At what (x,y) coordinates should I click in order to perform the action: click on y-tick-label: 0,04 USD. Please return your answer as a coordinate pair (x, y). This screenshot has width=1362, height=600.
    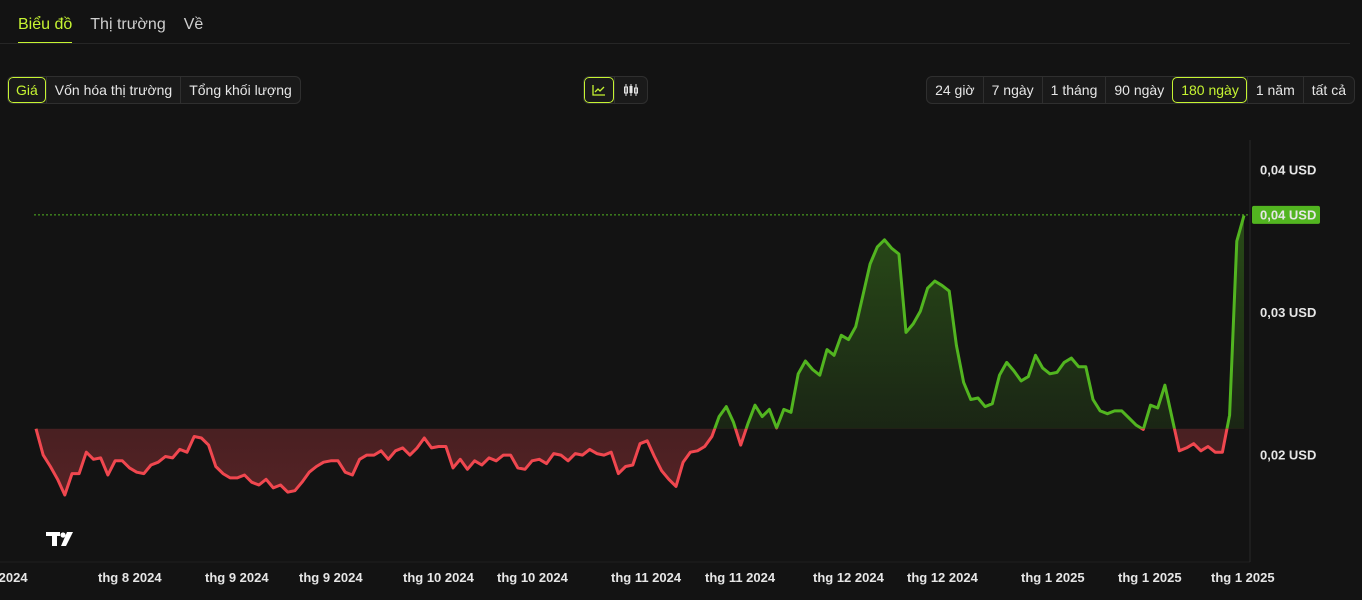
    Looking at the image, I should click on (1288, 169).